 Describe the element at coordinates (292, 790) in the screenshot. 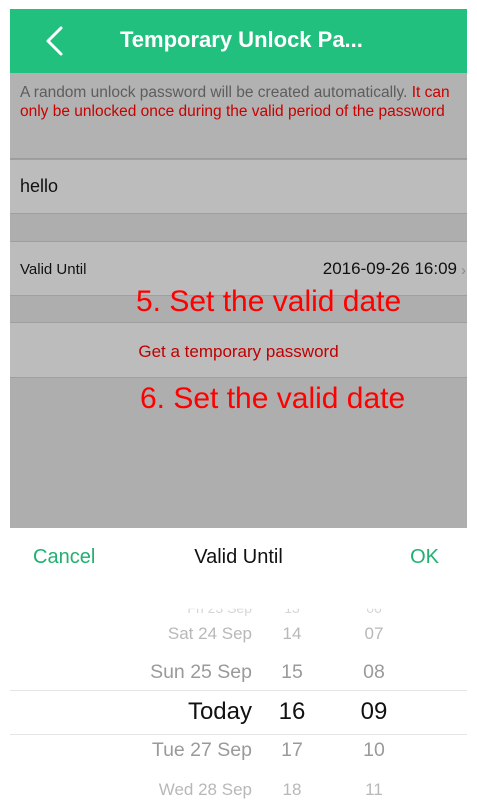

I see `picker-hour-option: 18` at that location.